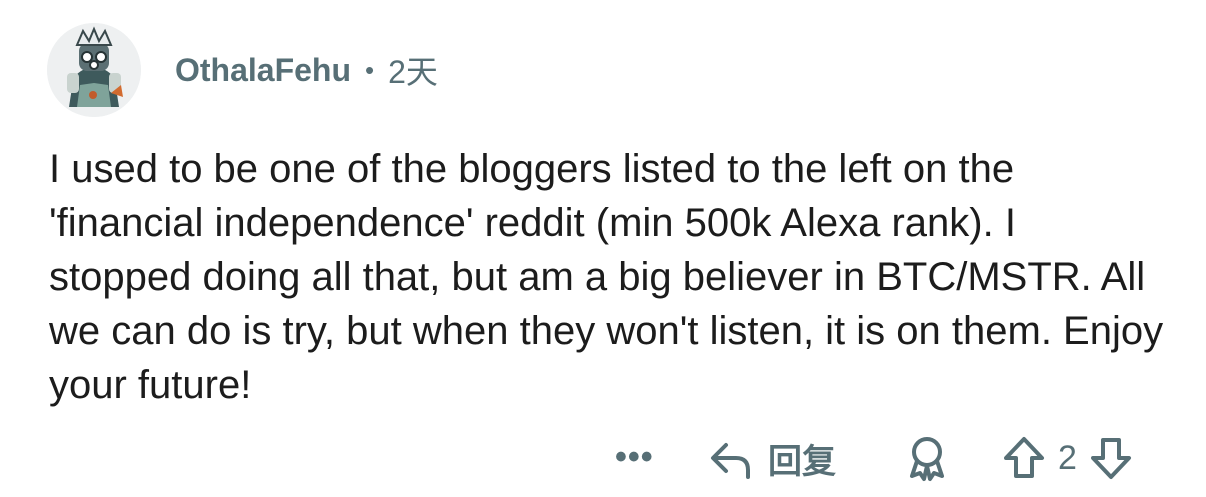  What do you see at coordinates (263, 70) in the screenshot?
I see `author-name: OthalaFehu` at bounding box center [263, 70].